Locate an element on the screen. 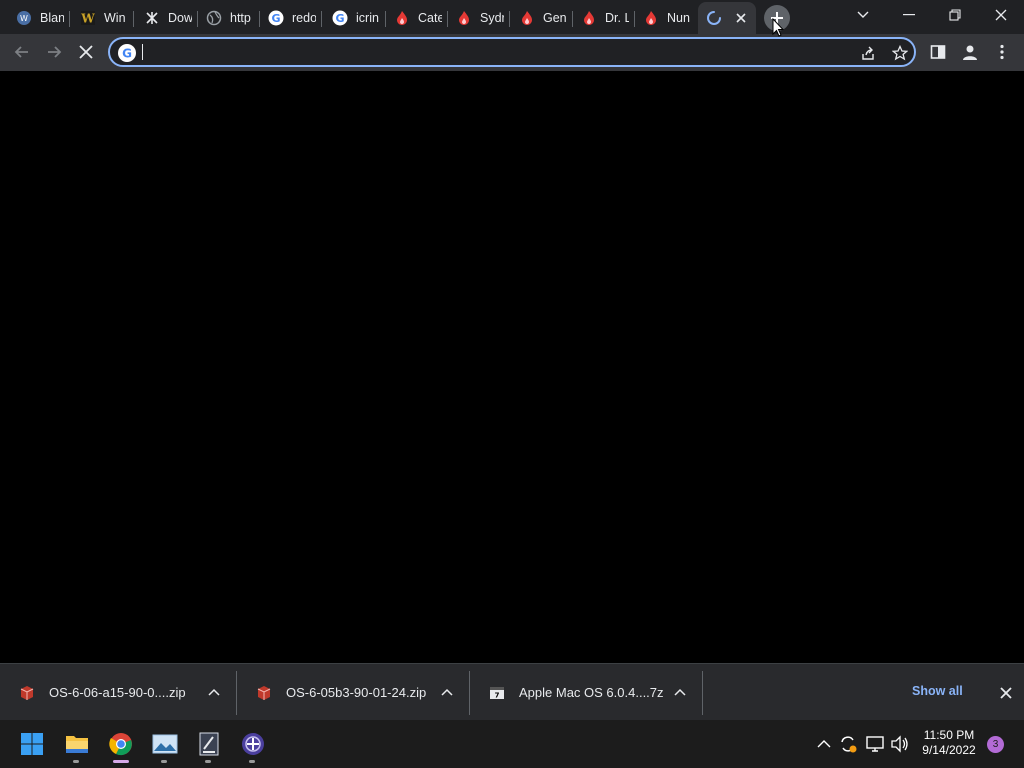 Image resolution: width=1024 pixels, height=768 pixels. system-clock: 11:50 PM 9/14/2022 is located at coordinates (949, 743).